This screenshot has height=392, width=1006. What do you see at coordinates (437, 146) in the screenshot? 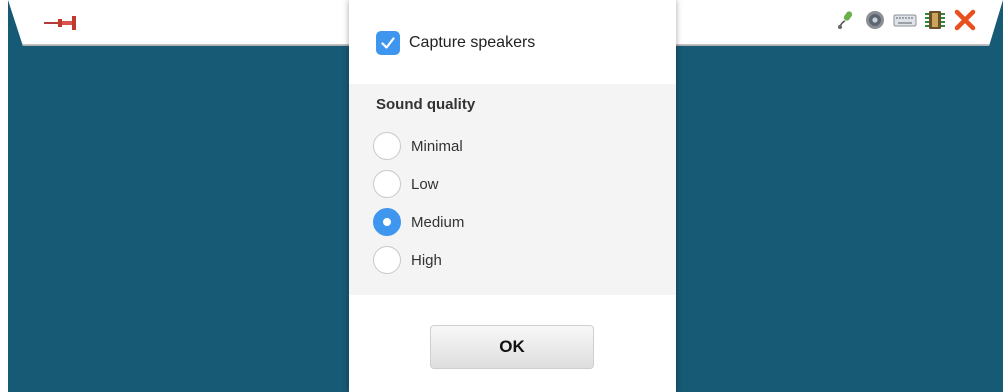
I see `radio-label-minimal: Minimal` at bounding box center [437, 146].